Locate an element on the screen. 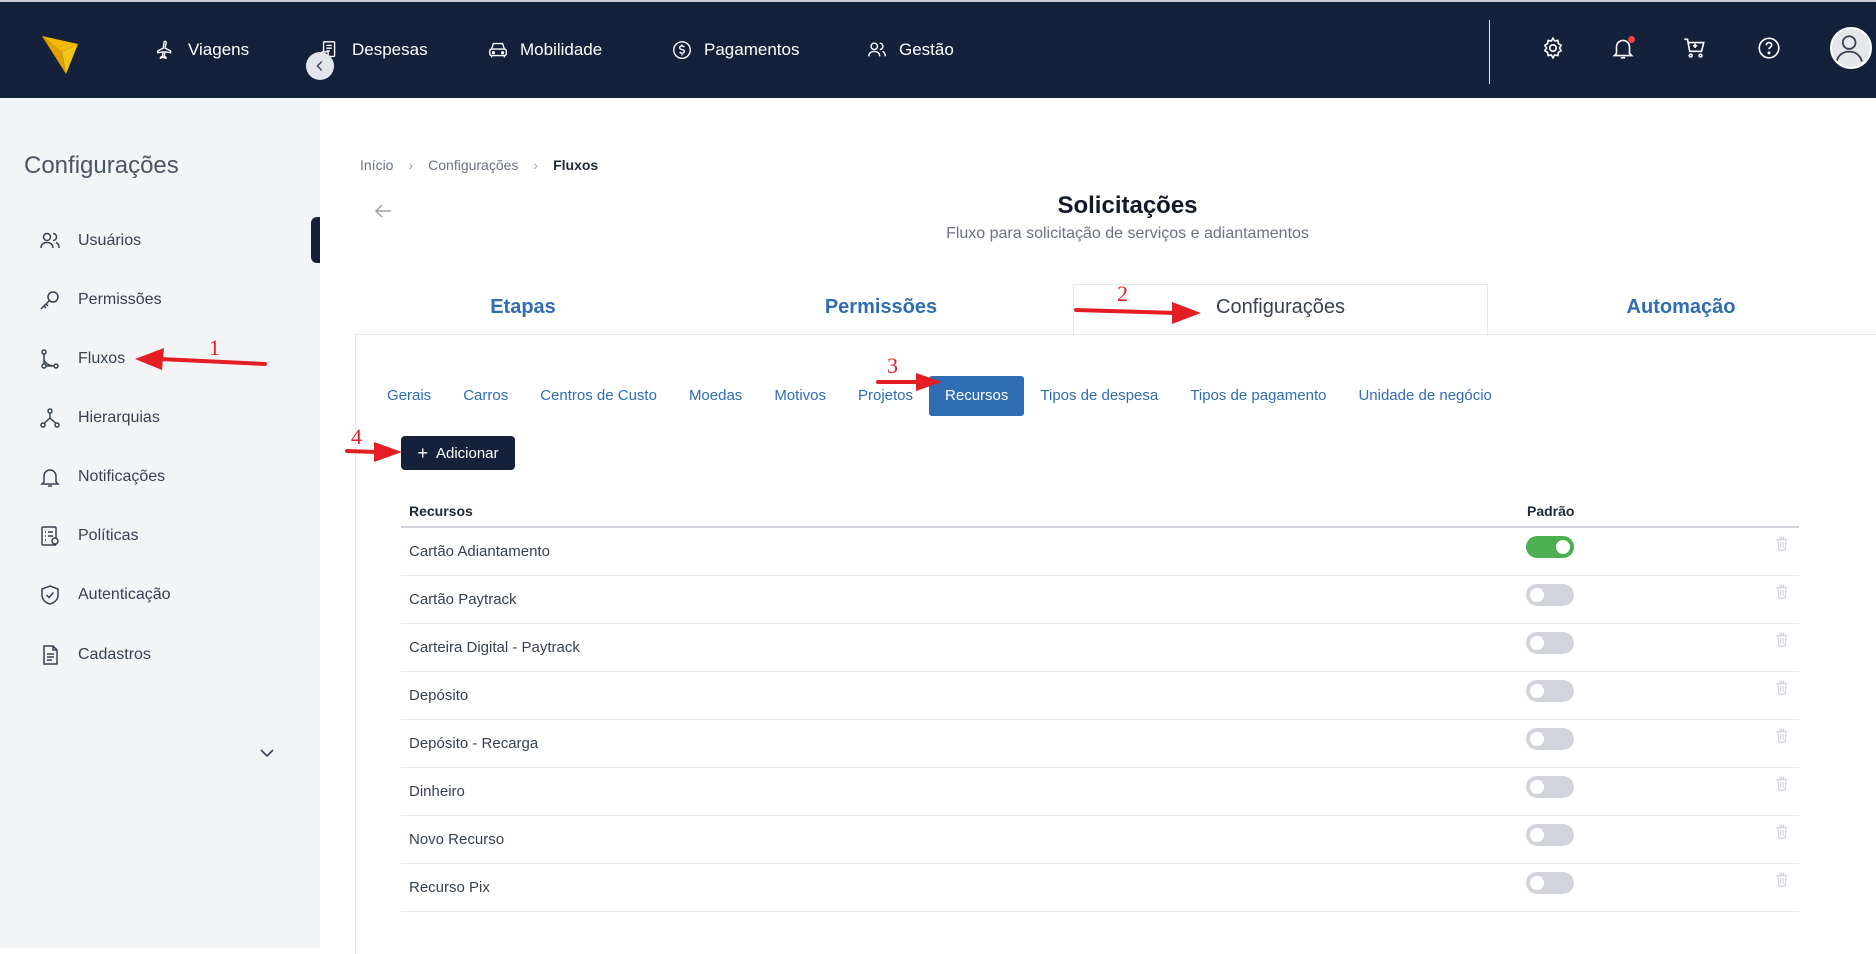 The width and height of the screenshot is (1876, 954). resource-name: Cartão Paytrack is located at coordinates (463, 599).